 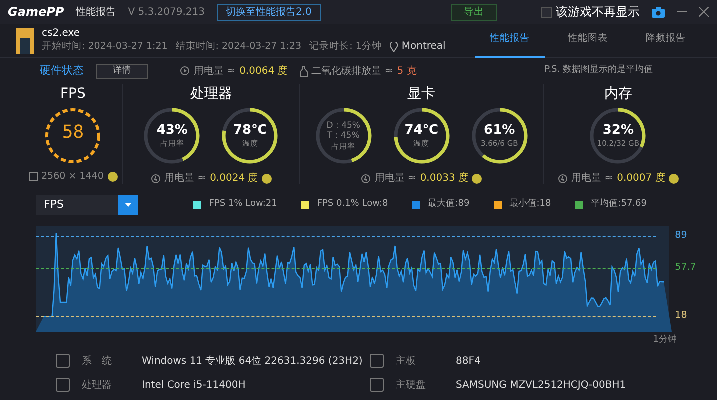 I want to click on legend-label: 最大值:89, so click(x=449, y=205).